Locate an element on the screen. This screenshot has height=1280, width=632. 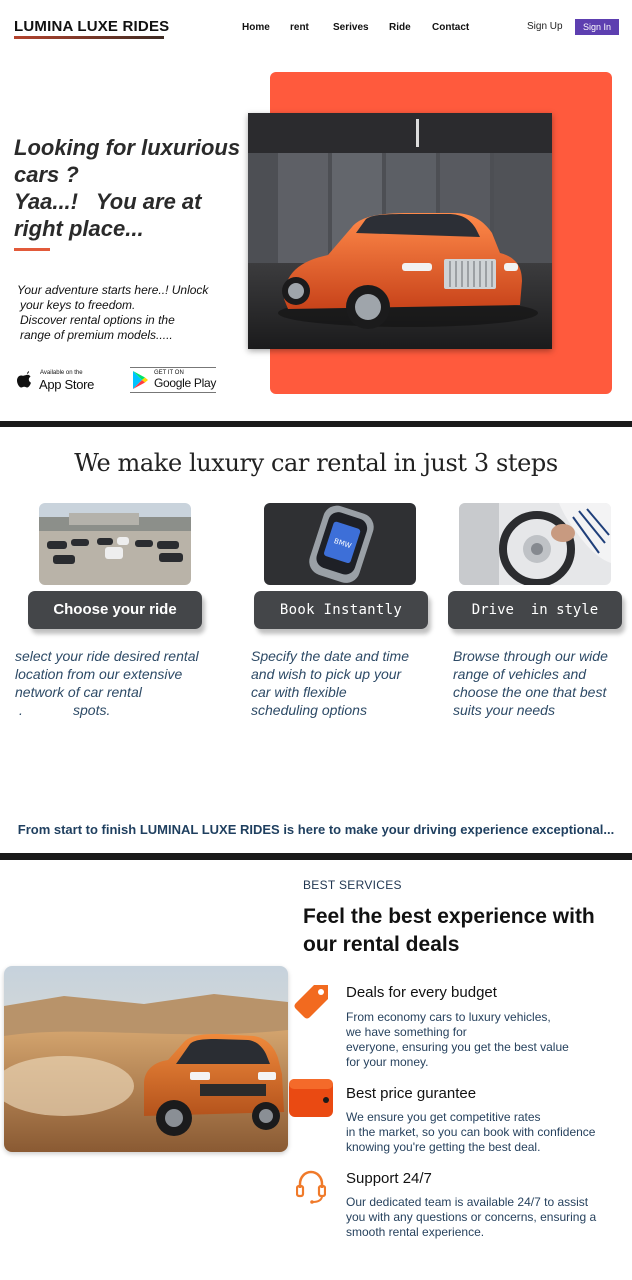
hero-text-line: Discover rental options in the is located at coordinates (97, 320).